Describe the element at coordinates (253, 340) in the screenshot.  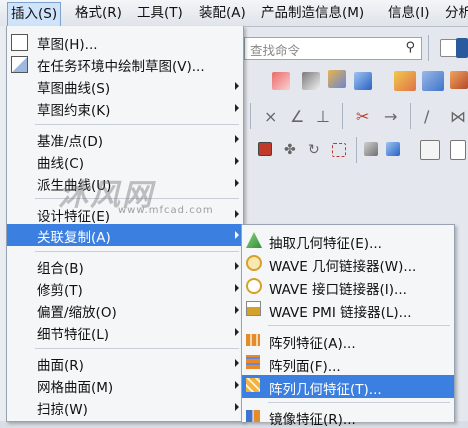
I see `pattern-feature-icon` at that location.